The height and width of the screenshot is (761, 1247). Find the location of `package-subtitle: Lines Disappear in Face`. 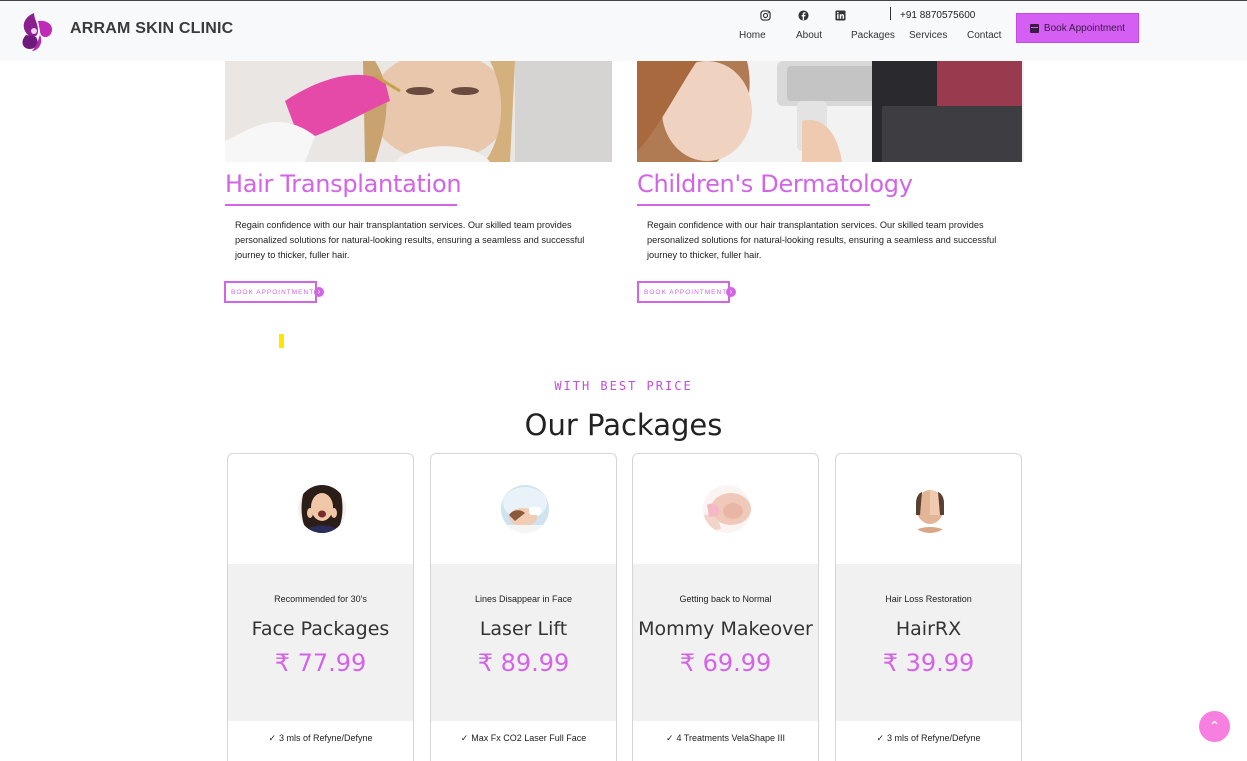

package-subtitle: Lines Disappear in Face is located at coordinates (523, 599).